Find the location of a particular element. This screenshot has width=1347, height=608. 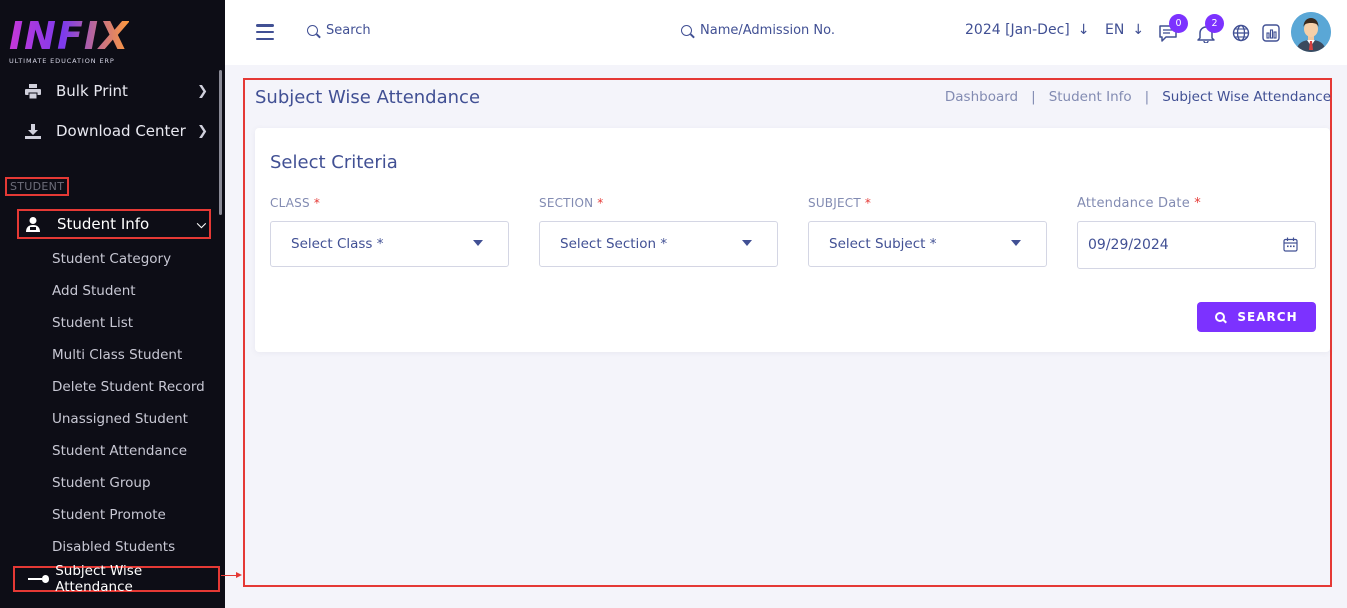

reports-button is located at coordinates (1271, 33).